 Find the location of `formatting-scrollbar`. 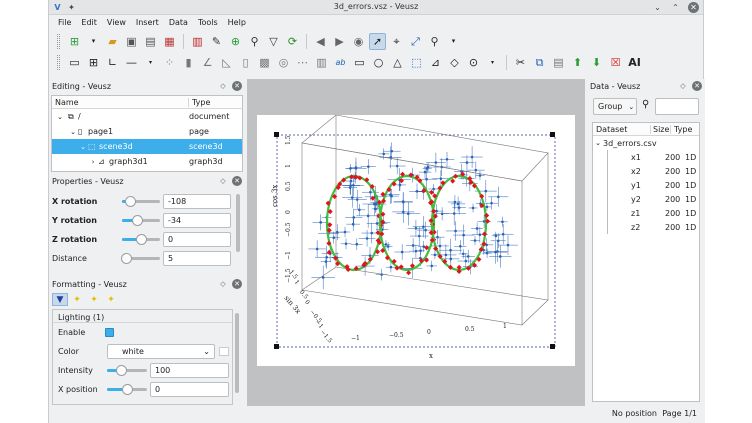

formatting-scrollbar is located at coordinates (237, 353).